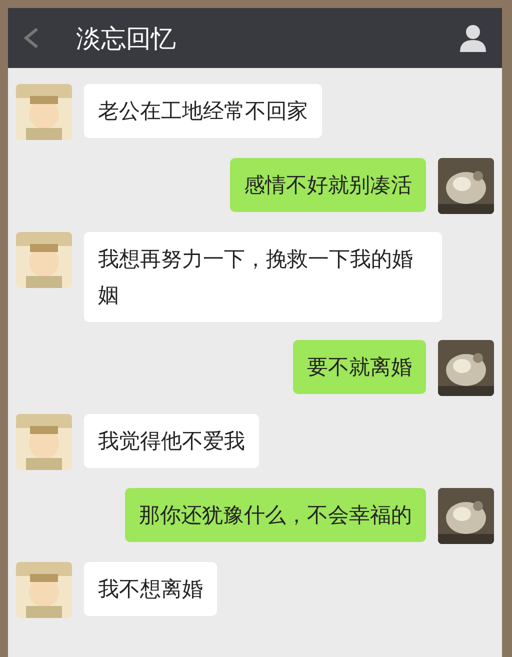 This screenshot has width=512, height=657. I want to click on message-bubble: 我想再努力一下，挽救一下我的婚姻, so click(263, 277).